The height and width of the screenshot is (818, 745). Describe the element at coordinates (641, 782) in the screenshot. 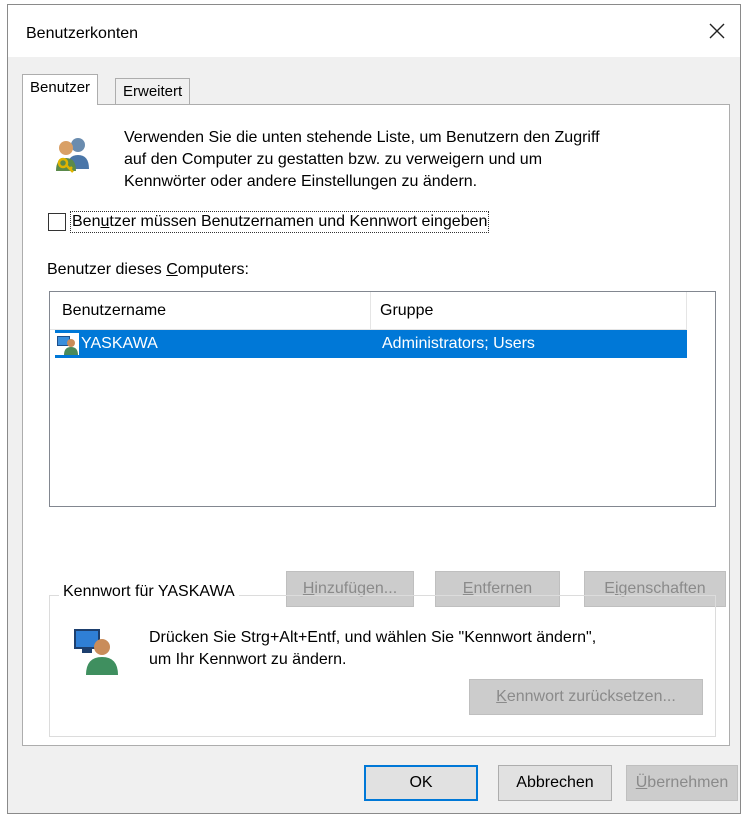

I see `apply-accel: Ü` at that location.